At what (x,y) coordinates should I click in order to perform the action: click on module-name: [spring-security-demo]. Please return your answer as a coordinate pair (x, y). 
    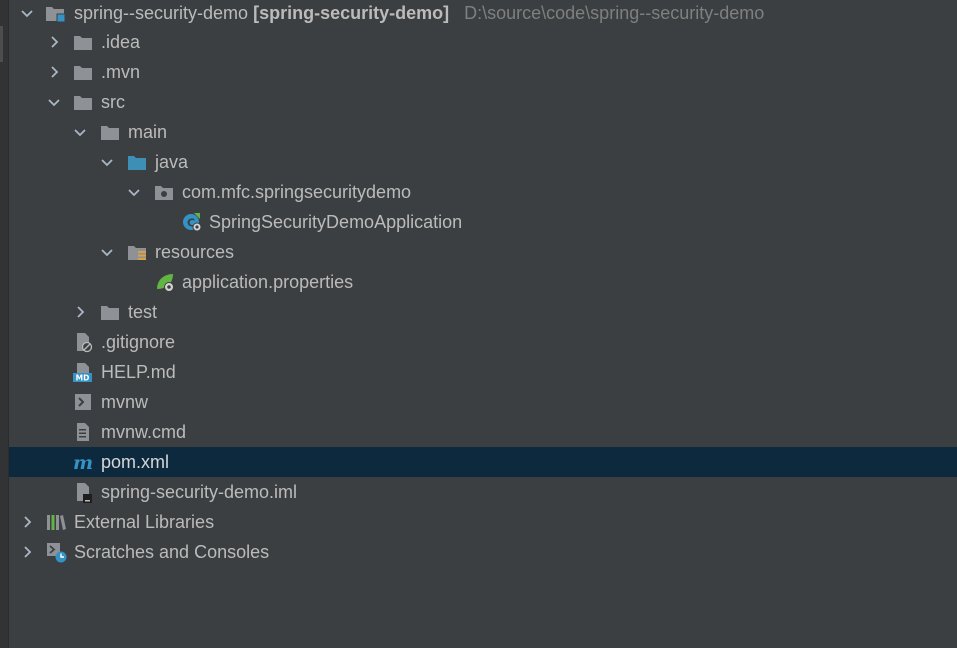
    Looking at the image, I should click on (351, 13).